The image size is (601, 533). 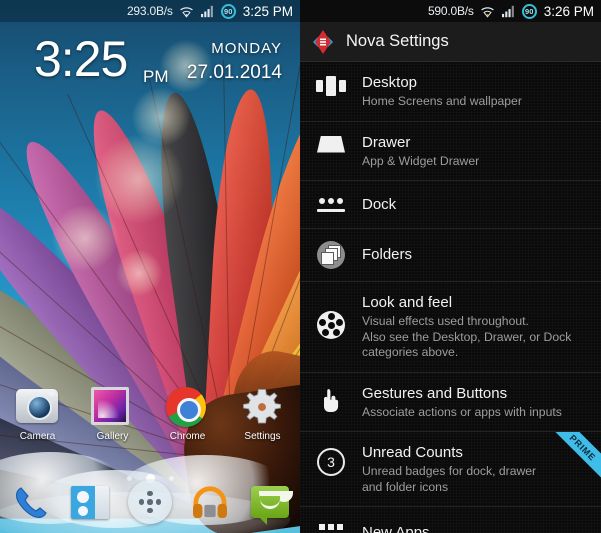 What do you see at coordinates (331, 527) in the screenshot?
I see `grid-icon` at bounding box center [331, 527].